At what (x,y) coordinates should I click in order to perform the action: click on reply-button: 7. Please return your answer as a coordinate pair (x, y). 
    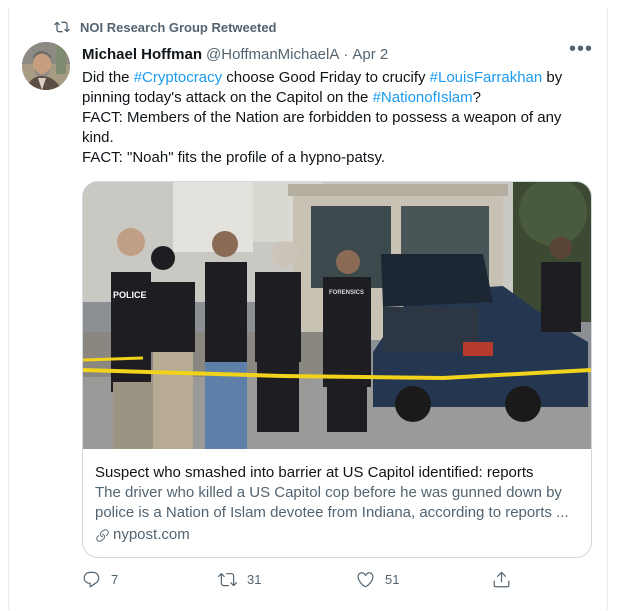
    Looking at the image, I should click on (100, 579).